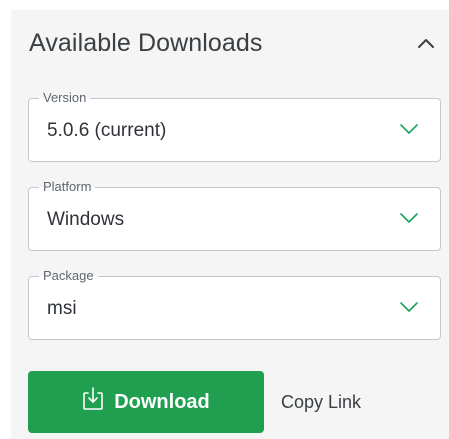  What do you see at coordinates (107, 130) in the screenshot?
I see `version-value: 5.0.6 (current)` at bounding box center [107, 130].